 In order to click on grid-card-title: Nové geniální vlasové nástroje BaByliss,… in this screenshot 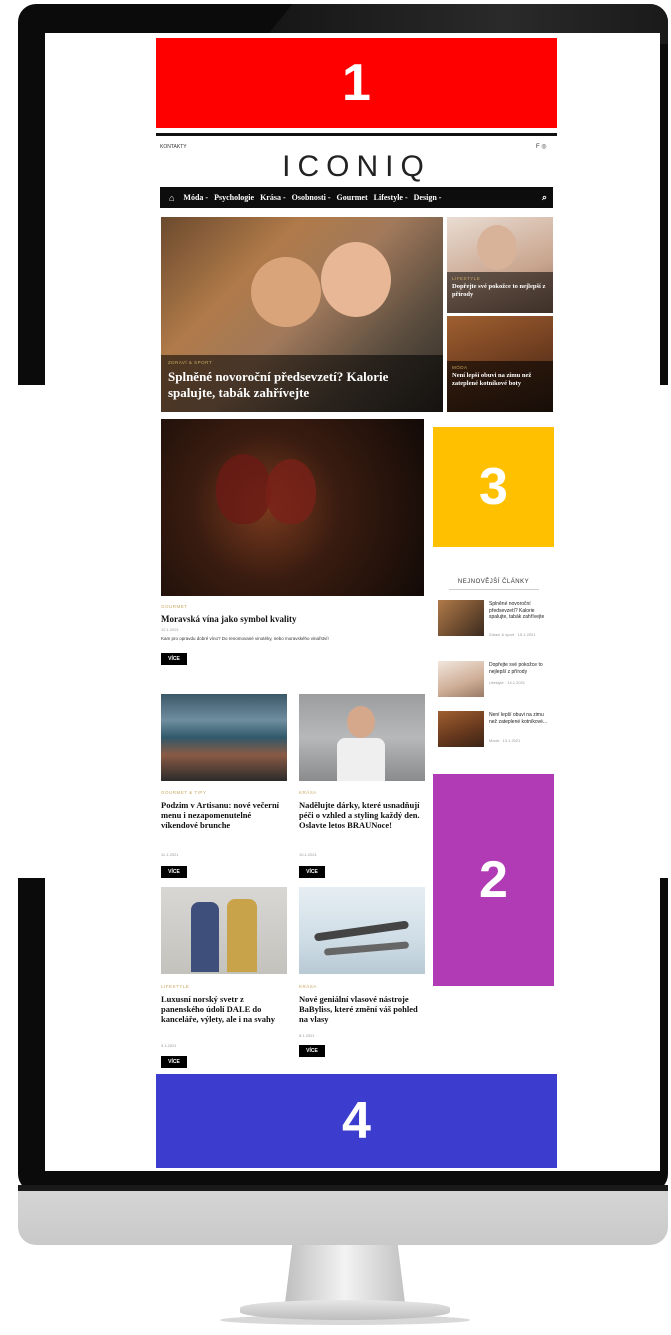, I will do `click(362, 1009)`.